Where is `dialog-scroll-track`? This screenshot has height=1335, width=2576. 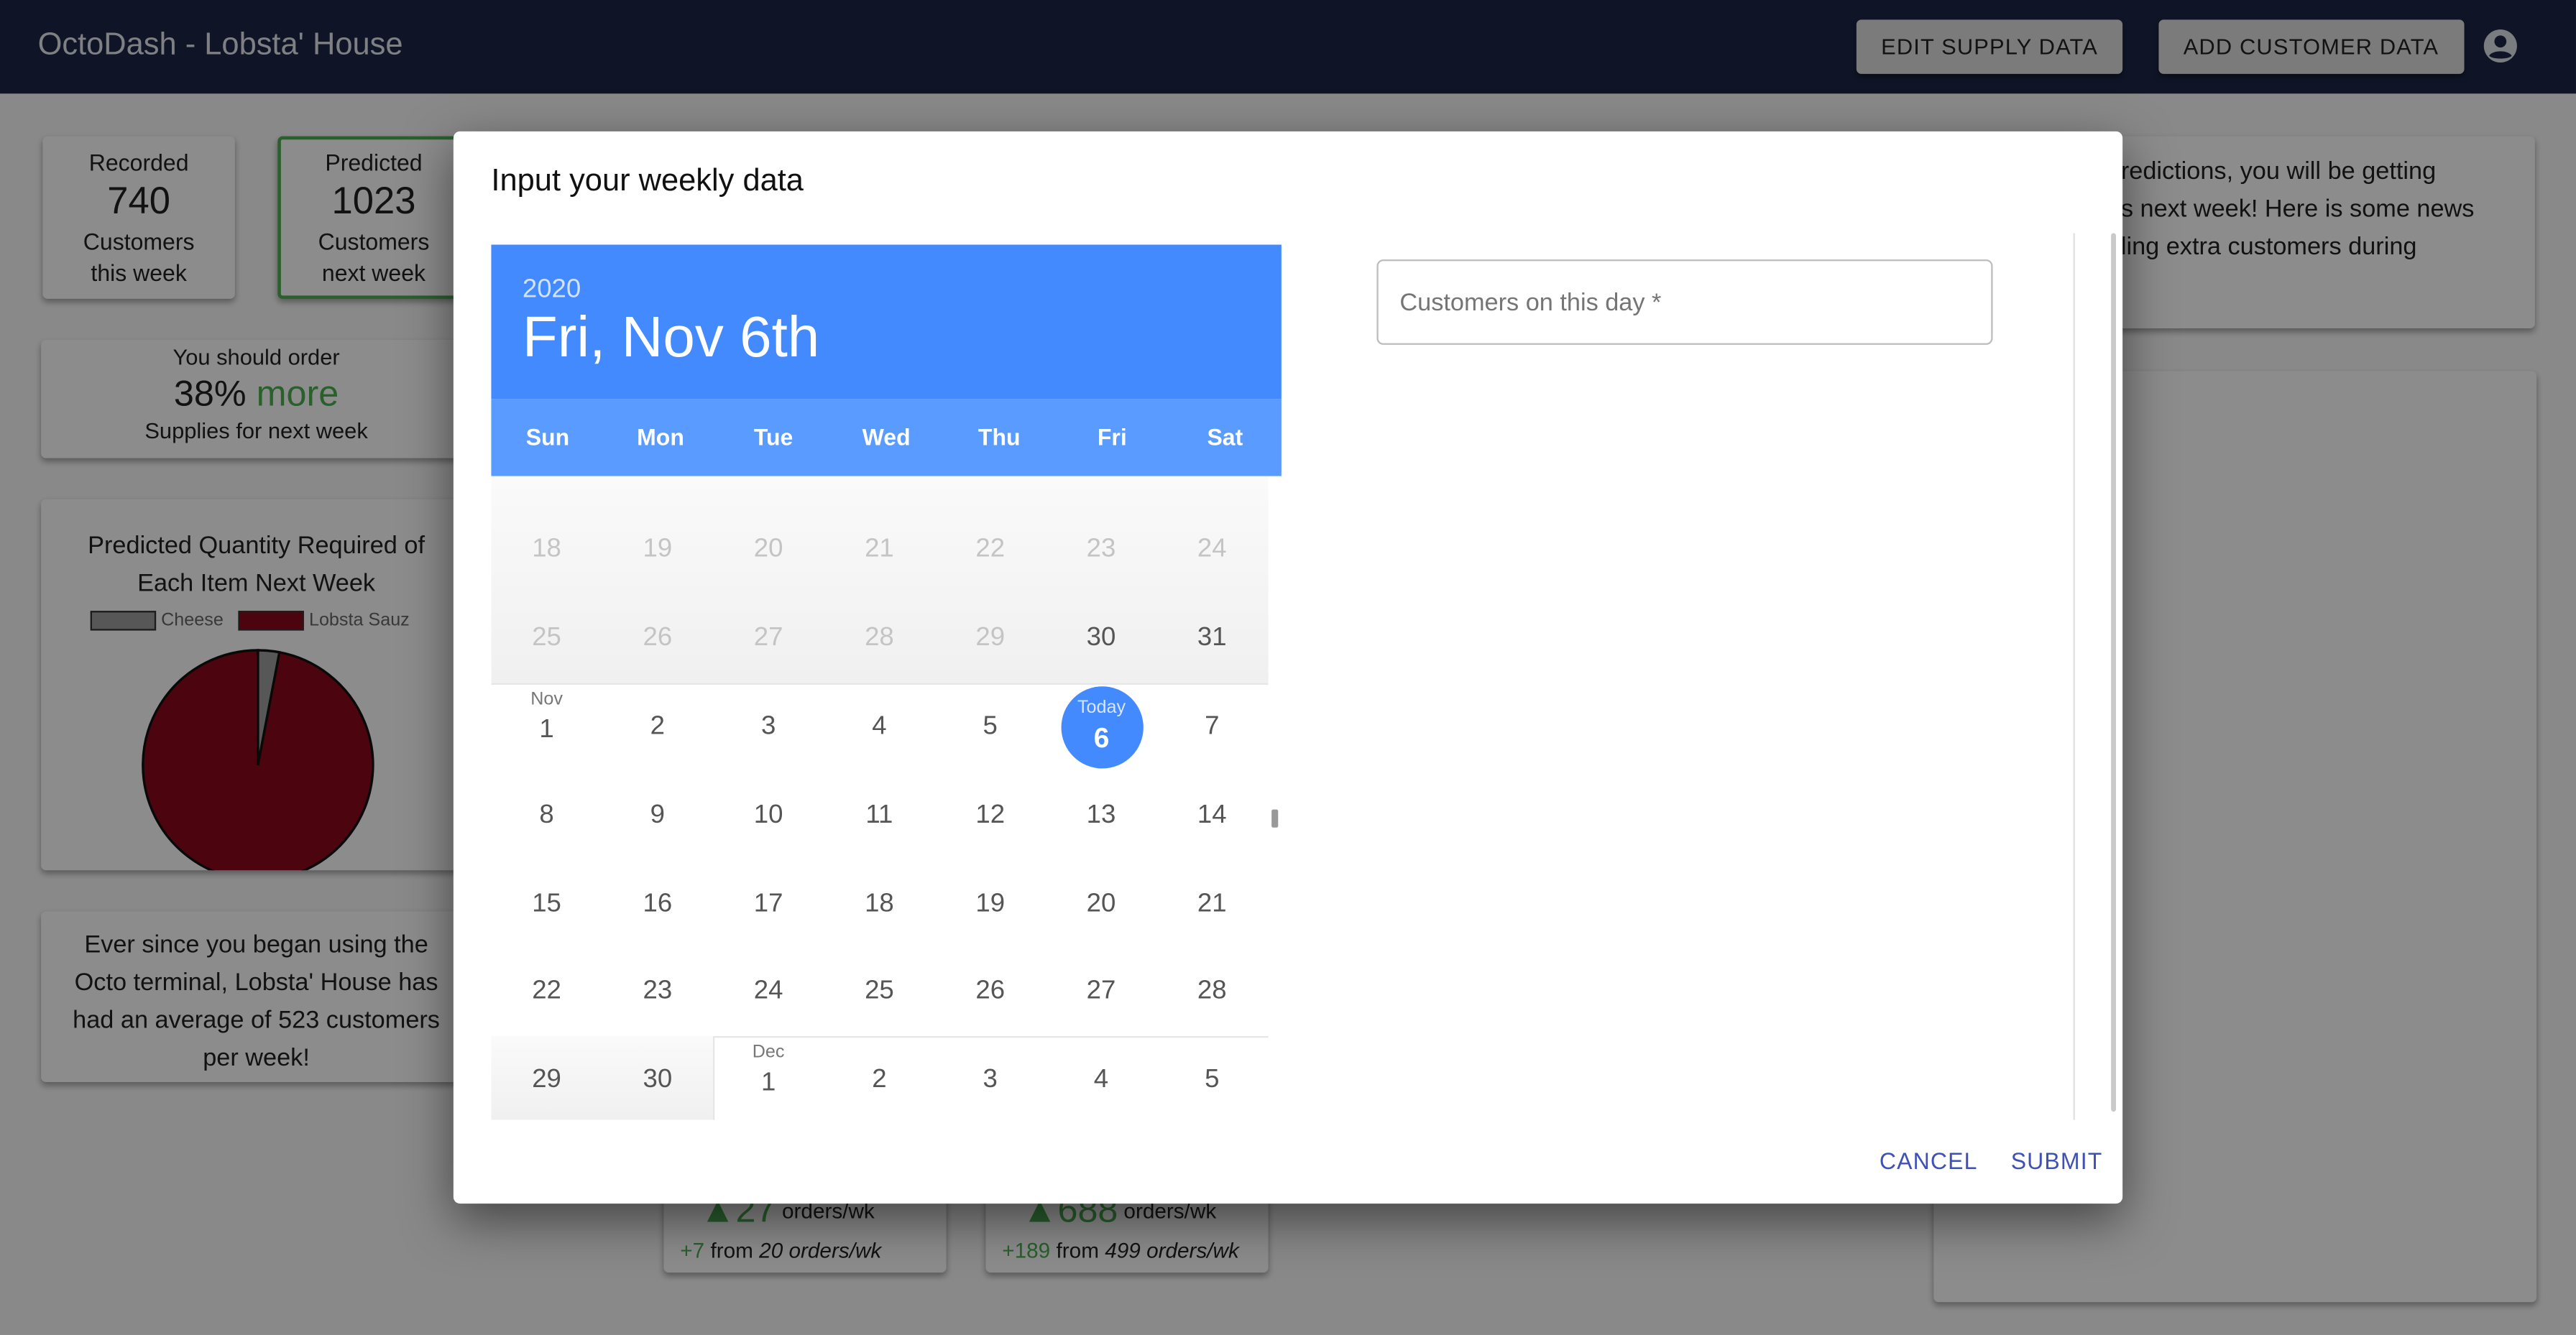
dialog-scroll-track is located at coordinates (2074, 676).